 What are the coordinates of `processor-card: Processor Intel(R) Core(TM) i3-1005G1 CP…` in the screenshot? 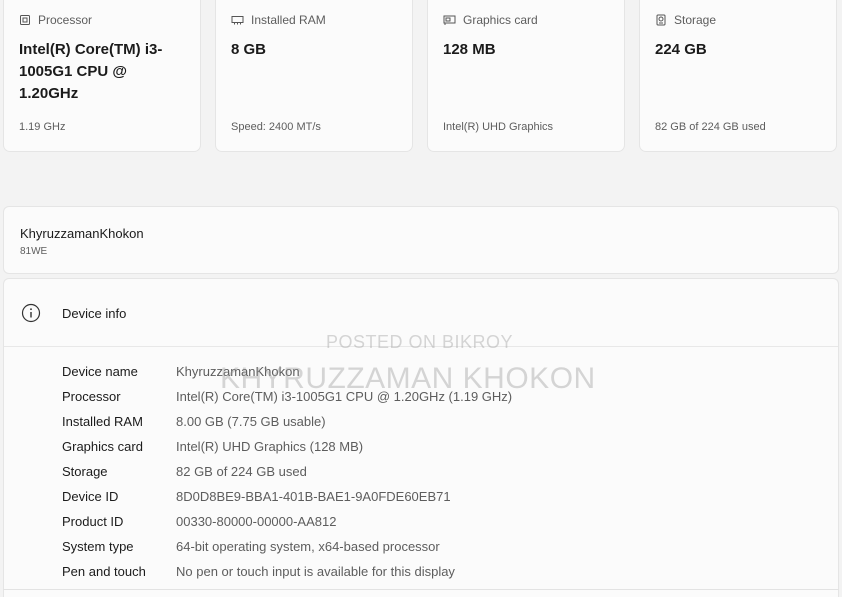 It's located at (102, 76).